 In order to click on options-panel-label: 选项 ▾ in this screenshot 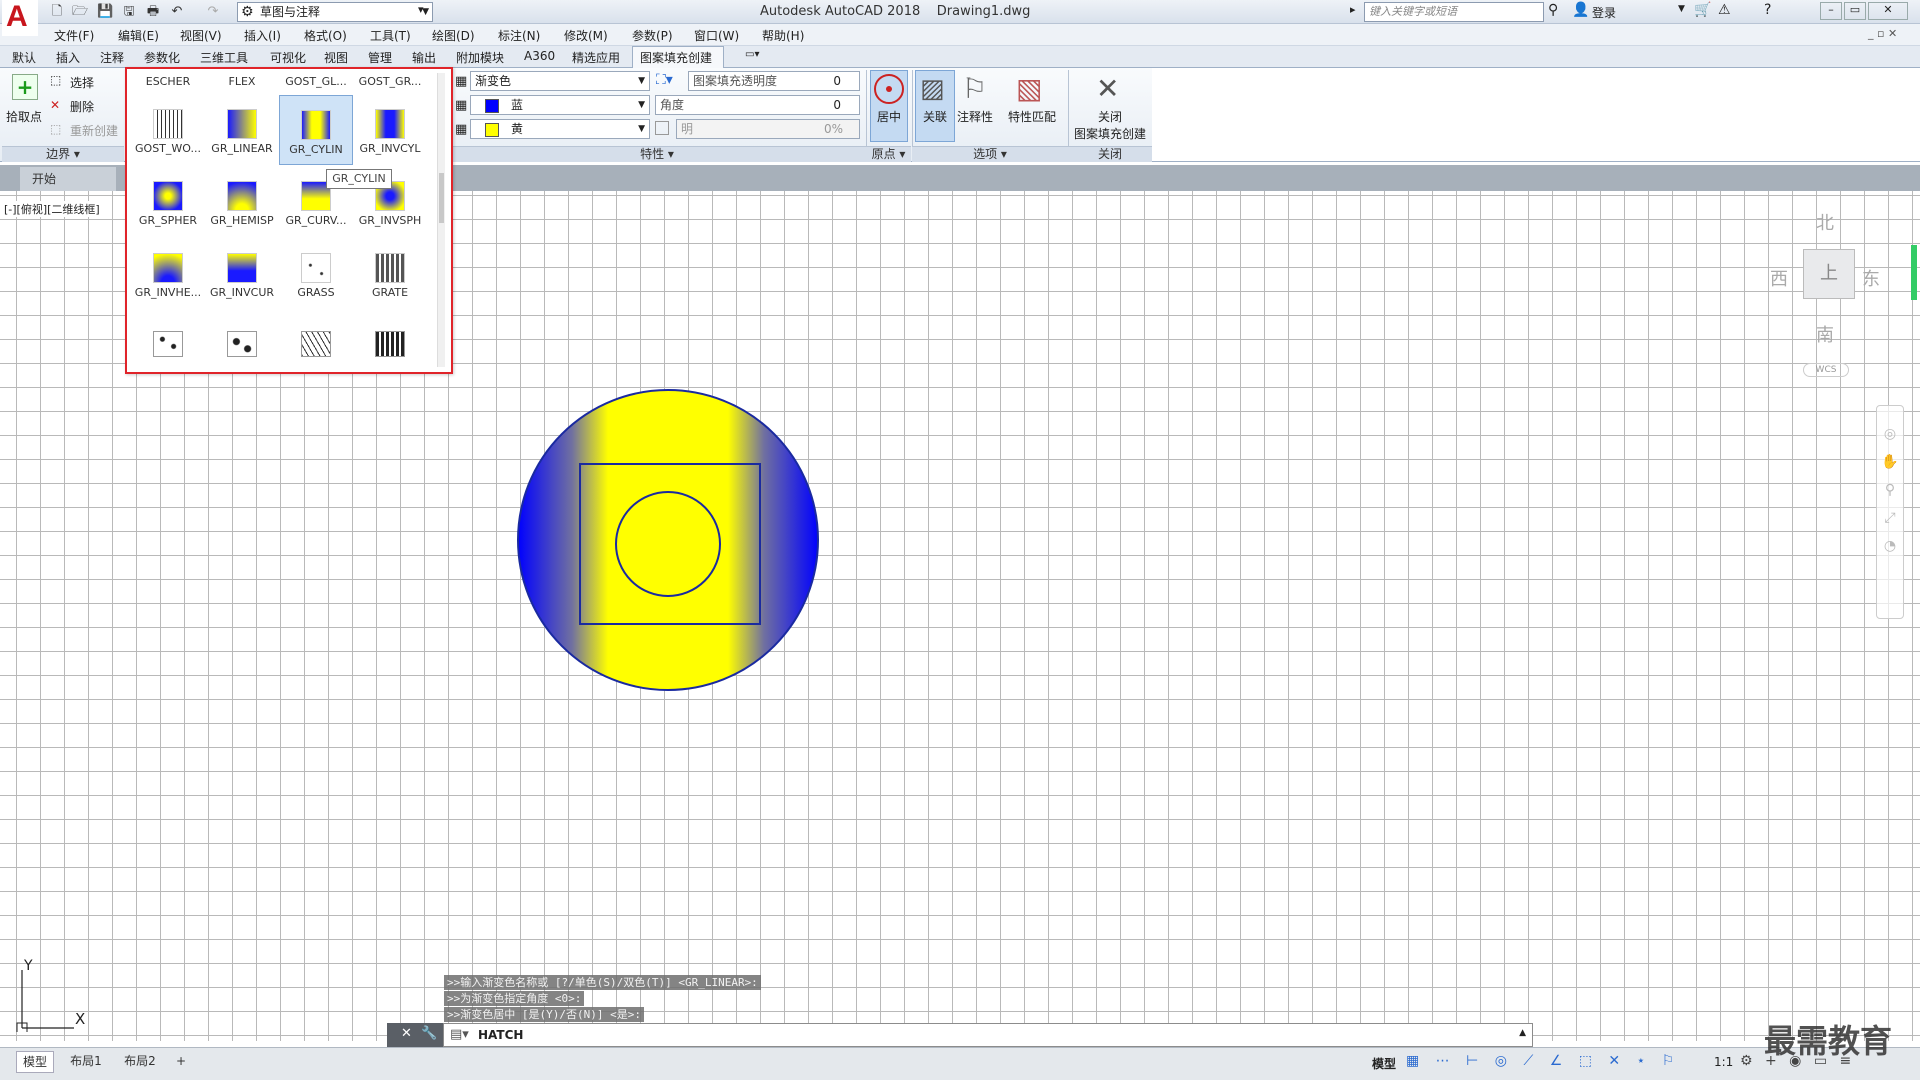, I will do `click(990, 154)`.